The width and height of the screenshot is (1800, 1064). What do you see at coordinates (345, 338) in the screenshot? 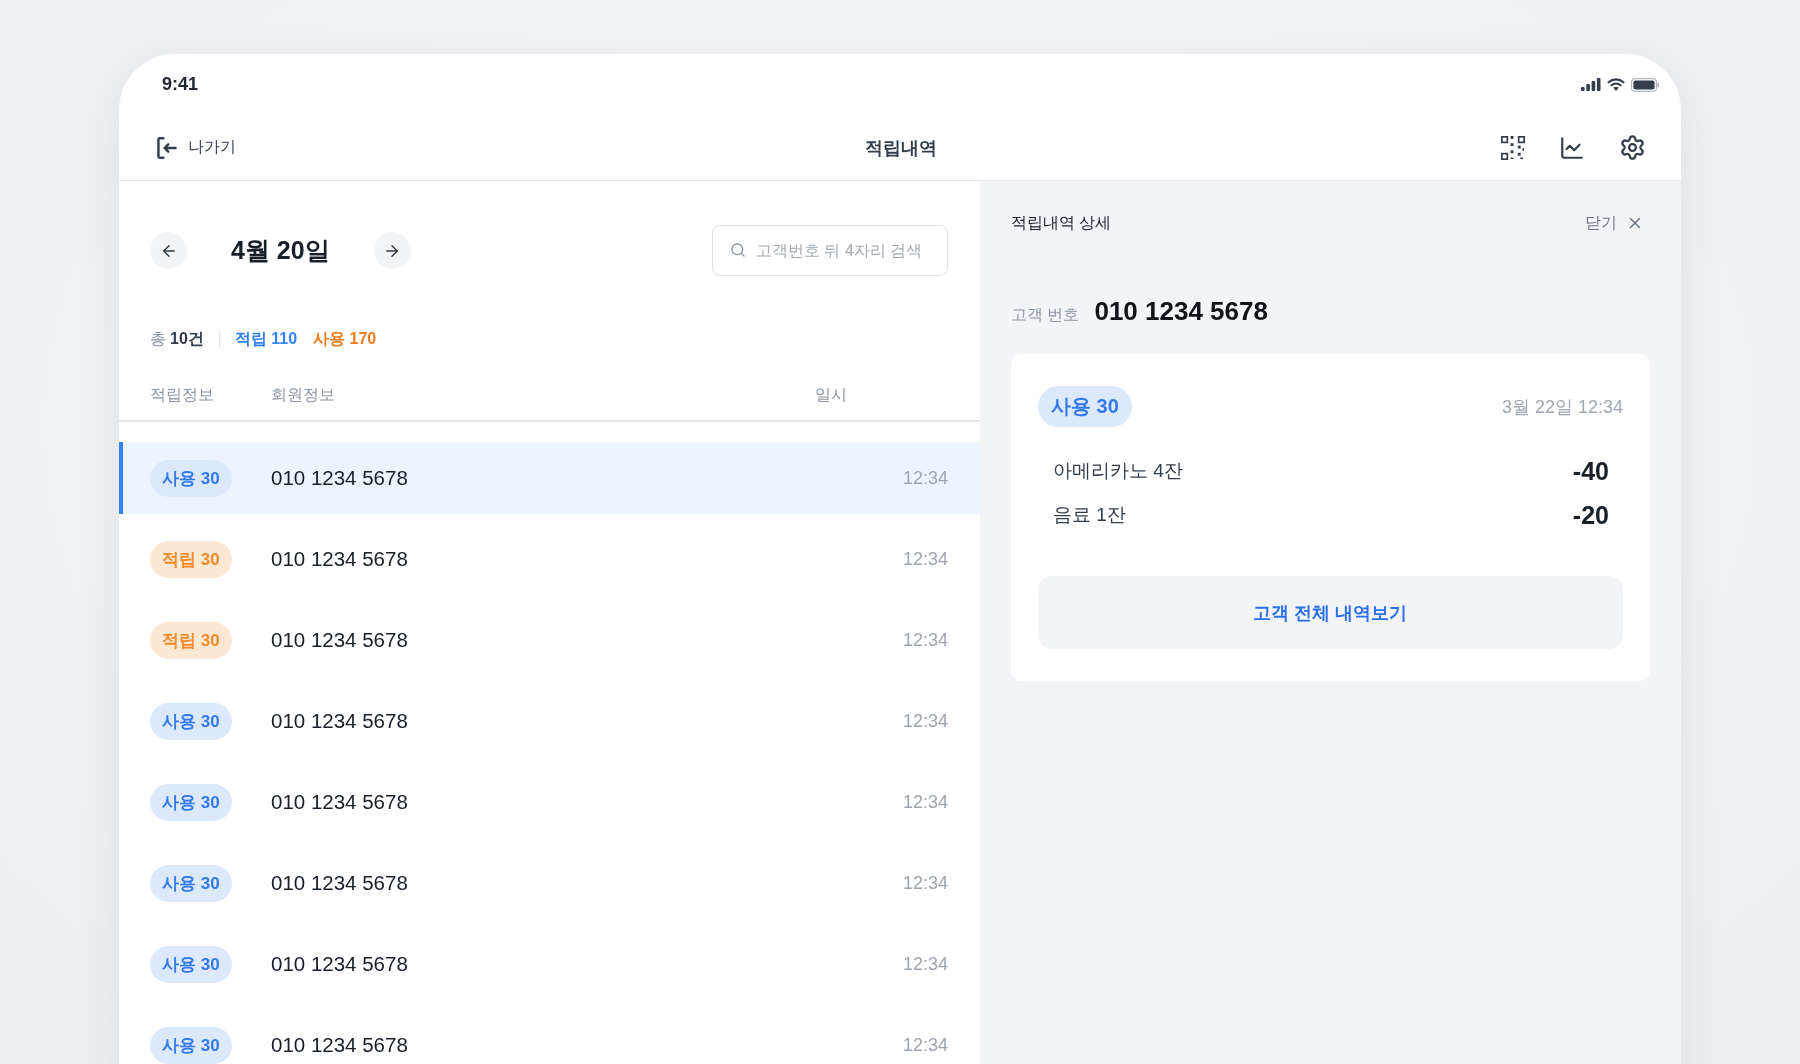
I see `points-summary: 사용 170` at bounding box center [345, 338].